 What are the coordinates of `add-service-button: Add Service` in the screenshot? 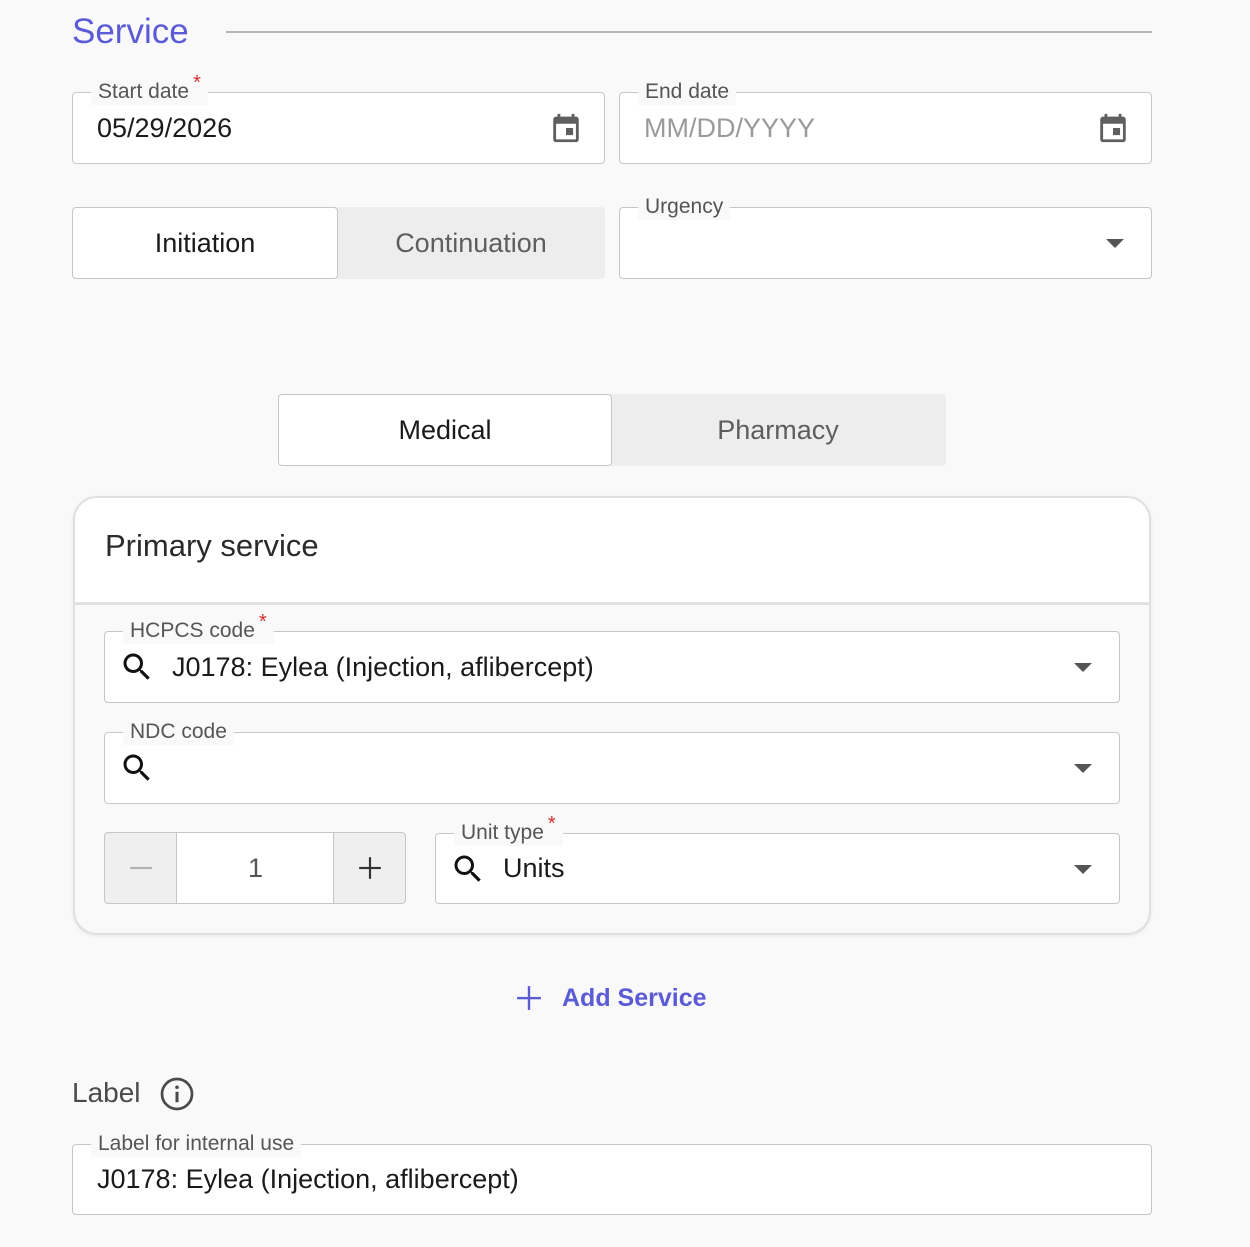 It's located at (611, 998).